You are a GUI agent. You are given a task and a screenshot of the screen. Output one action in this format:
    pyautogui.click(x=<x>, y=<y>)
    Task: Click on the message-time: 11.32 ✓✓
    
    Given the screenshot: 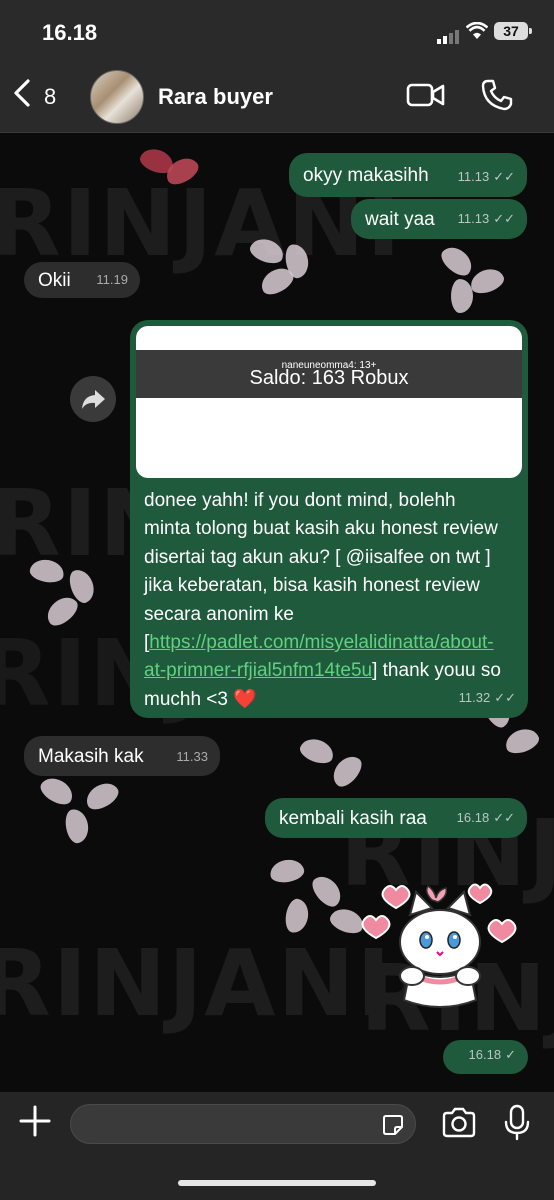 What is the action you would take?
    pyautogui.click(x=487, y=697)
    